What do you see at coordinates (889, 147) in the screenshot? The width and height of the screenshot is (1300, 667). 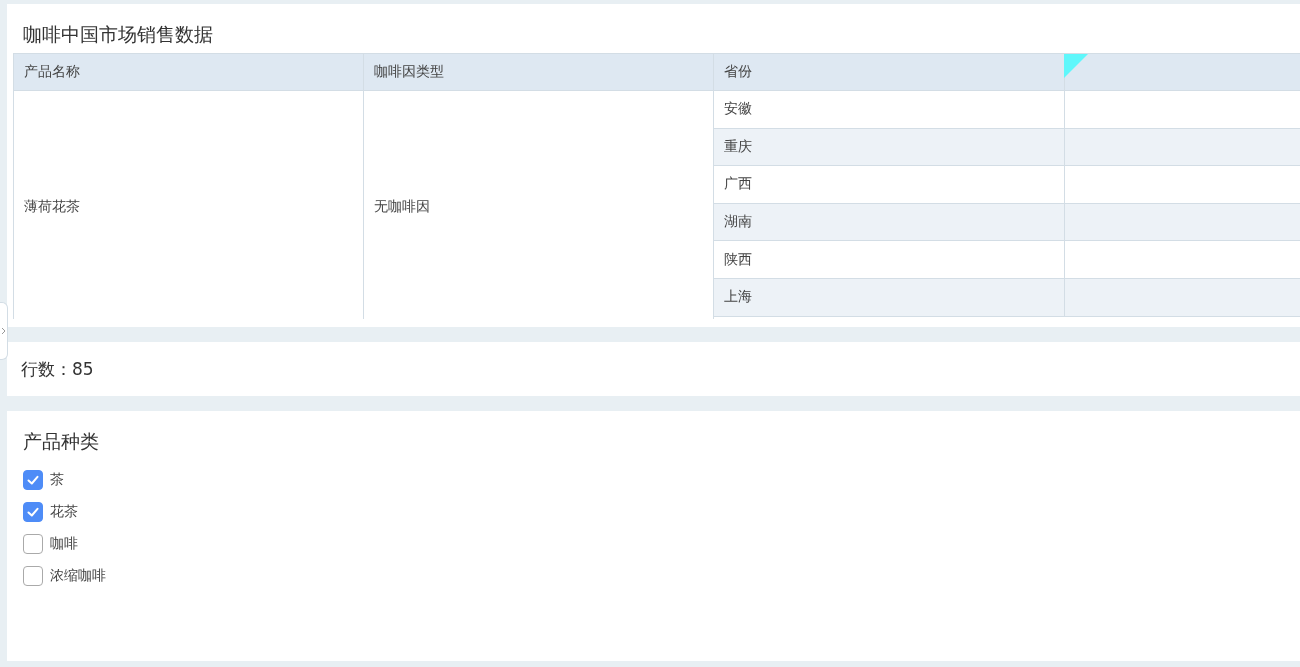 I see `table-cell: 重庆` at bounding box center [889, 147].